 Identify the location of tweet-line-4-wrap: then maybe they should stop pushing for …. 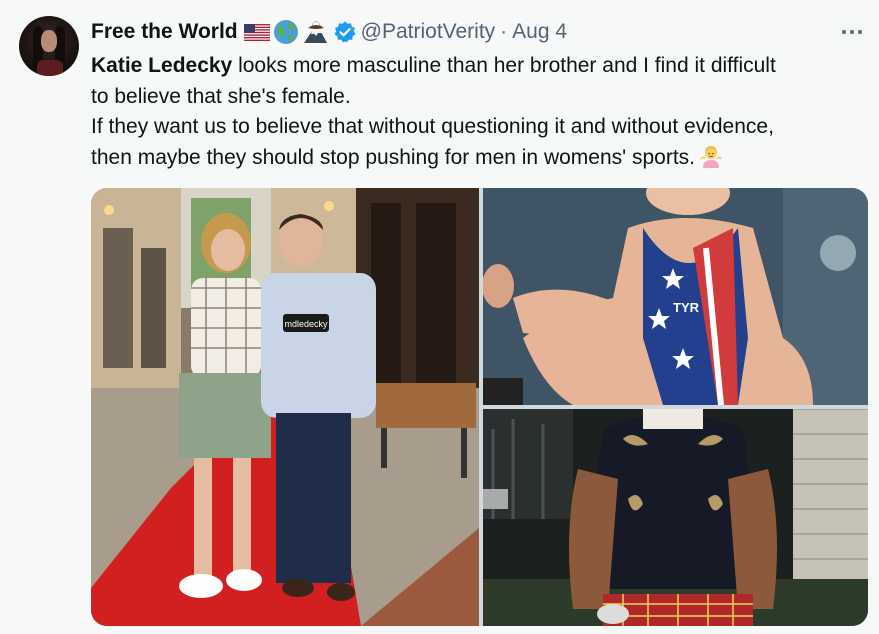
(481, 158).